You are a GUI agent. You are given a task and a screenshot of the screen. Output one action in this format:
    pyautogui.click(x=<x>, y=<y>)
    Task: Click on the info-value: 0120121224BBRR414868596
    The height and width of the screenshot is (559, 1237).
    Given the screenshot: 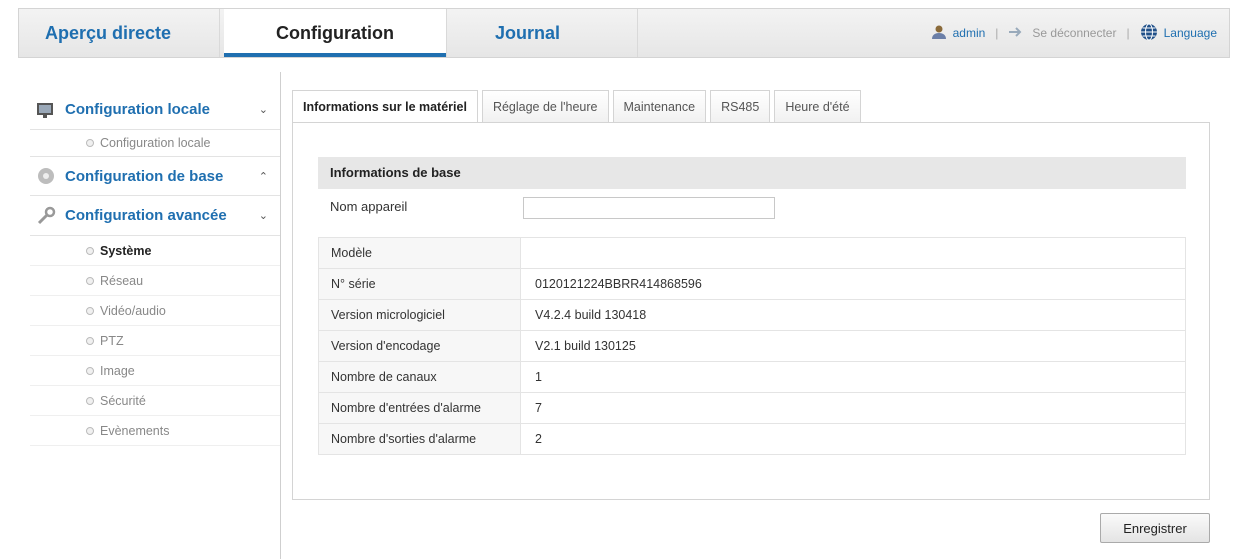 What is the action you would take?
    pyautogui.click(x=853, y=284)
    